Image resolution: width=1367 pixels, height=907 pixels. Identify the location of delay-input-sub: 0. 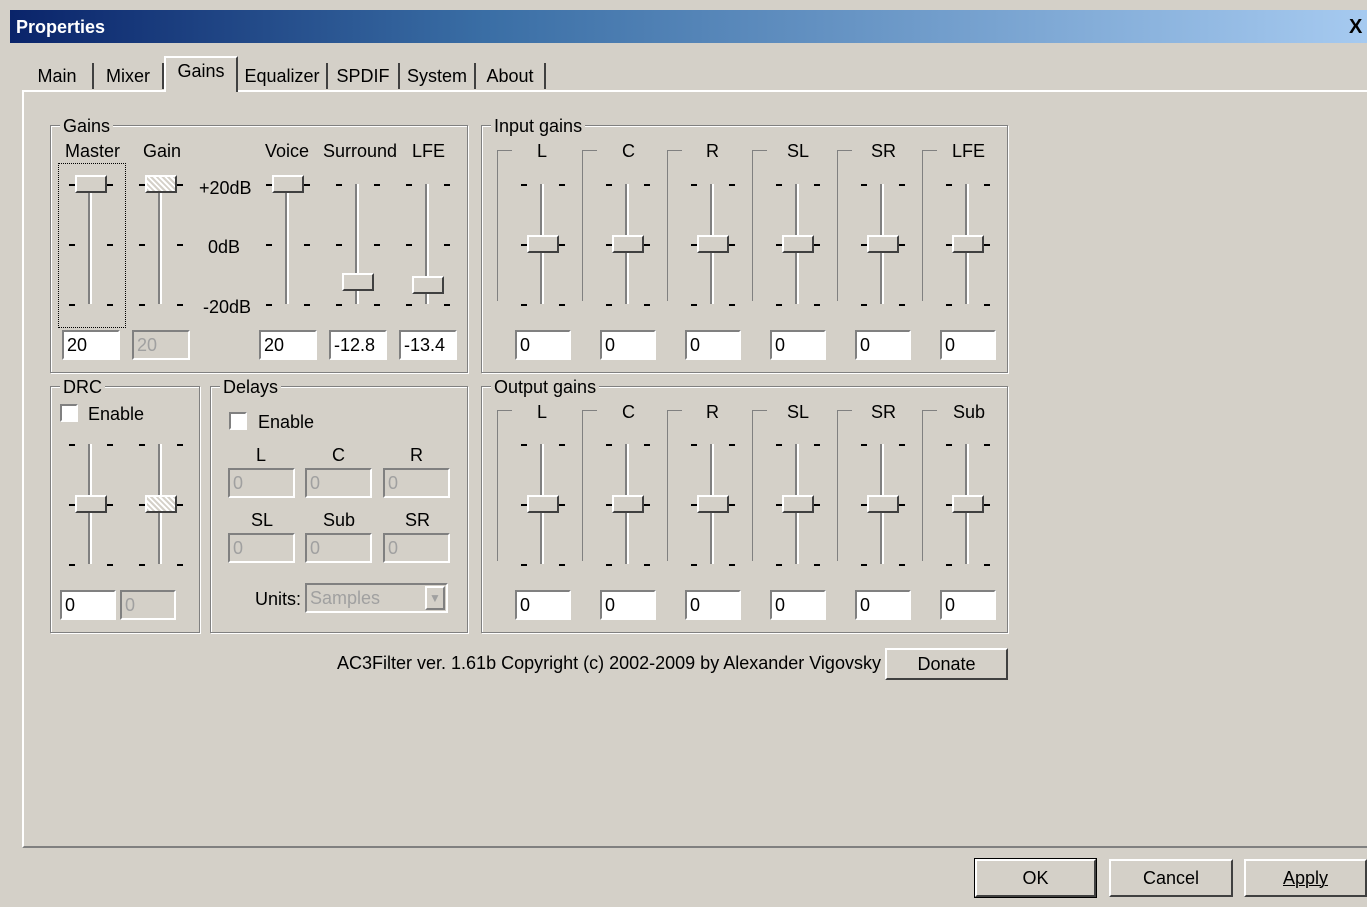
(338, 548).